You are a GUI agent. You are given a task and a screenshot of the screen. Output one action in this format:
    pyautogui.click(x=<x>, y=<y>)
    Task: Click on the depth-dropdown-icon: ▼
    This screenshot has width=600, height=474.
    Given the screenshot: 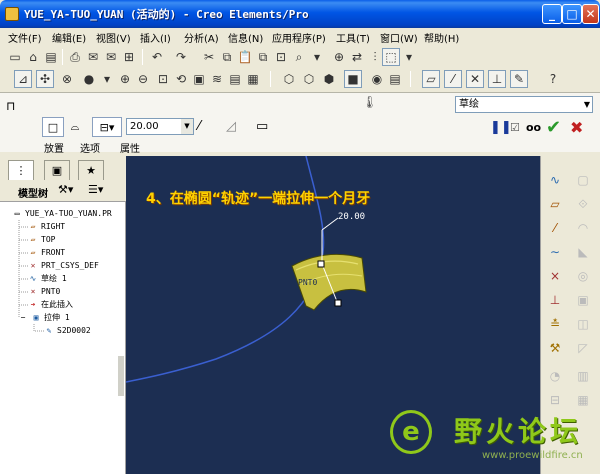 What is the action you would take?
    pyautogui.click(x=187, y=126)
    